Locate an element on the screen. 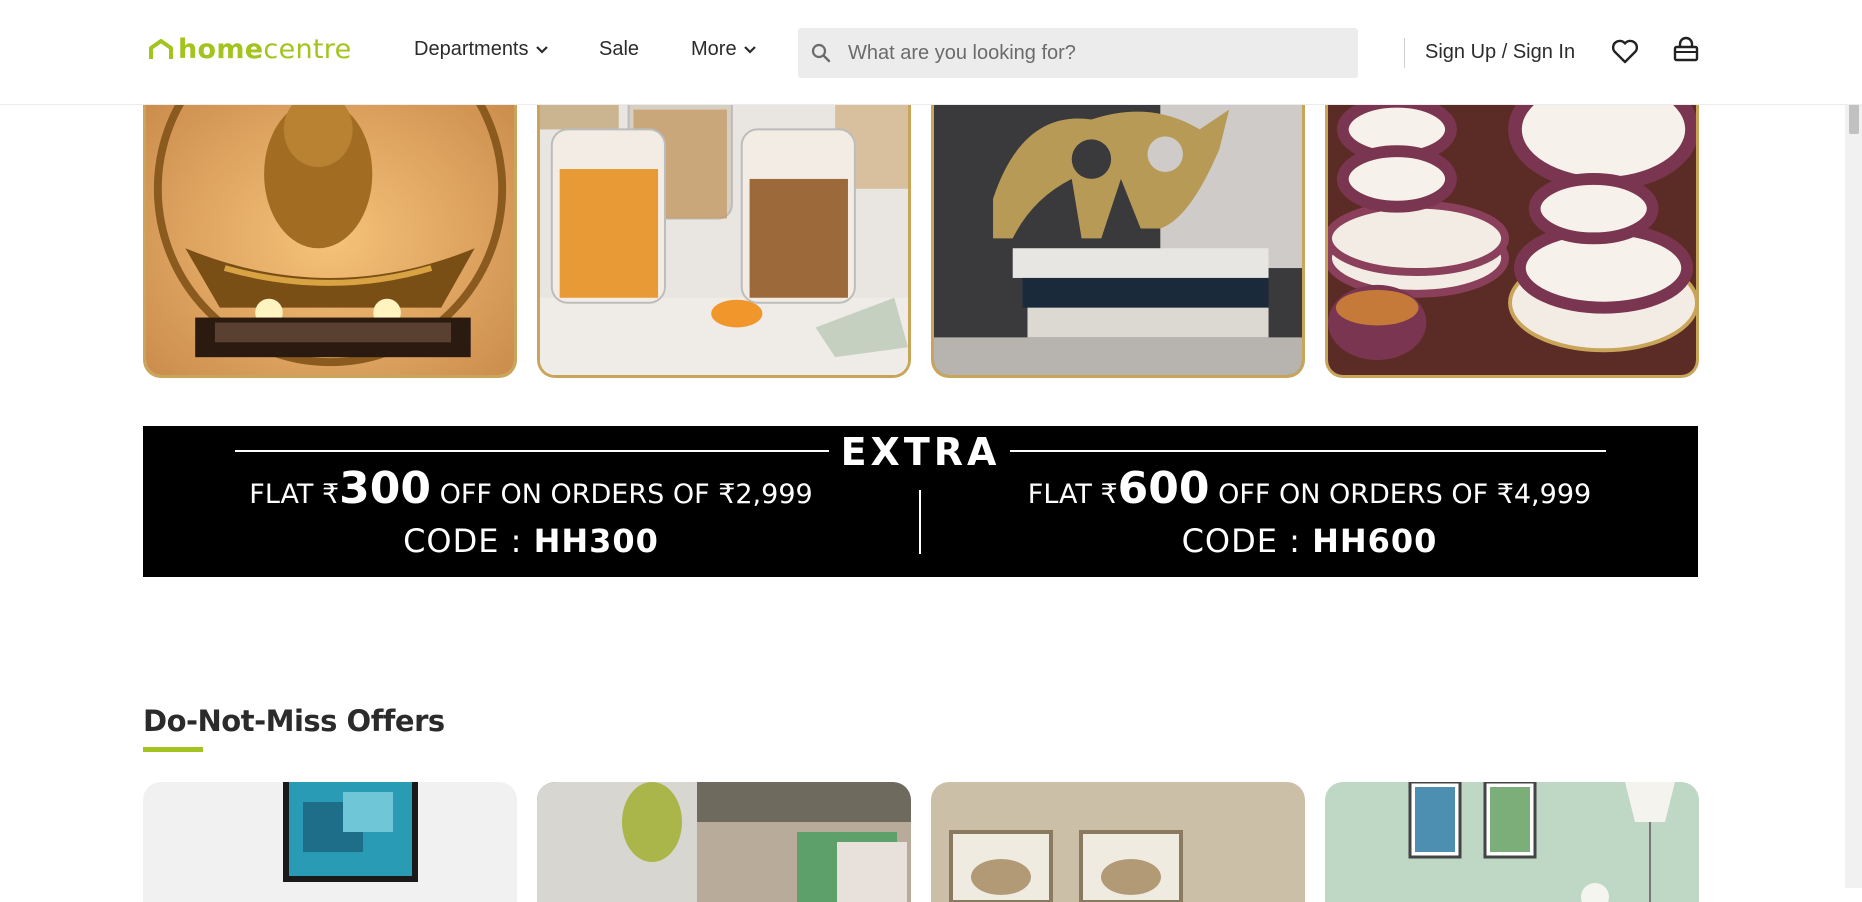 The width and height of the screenshot is (1862, 902). wall-art-image is located at coordinates (330, 842).